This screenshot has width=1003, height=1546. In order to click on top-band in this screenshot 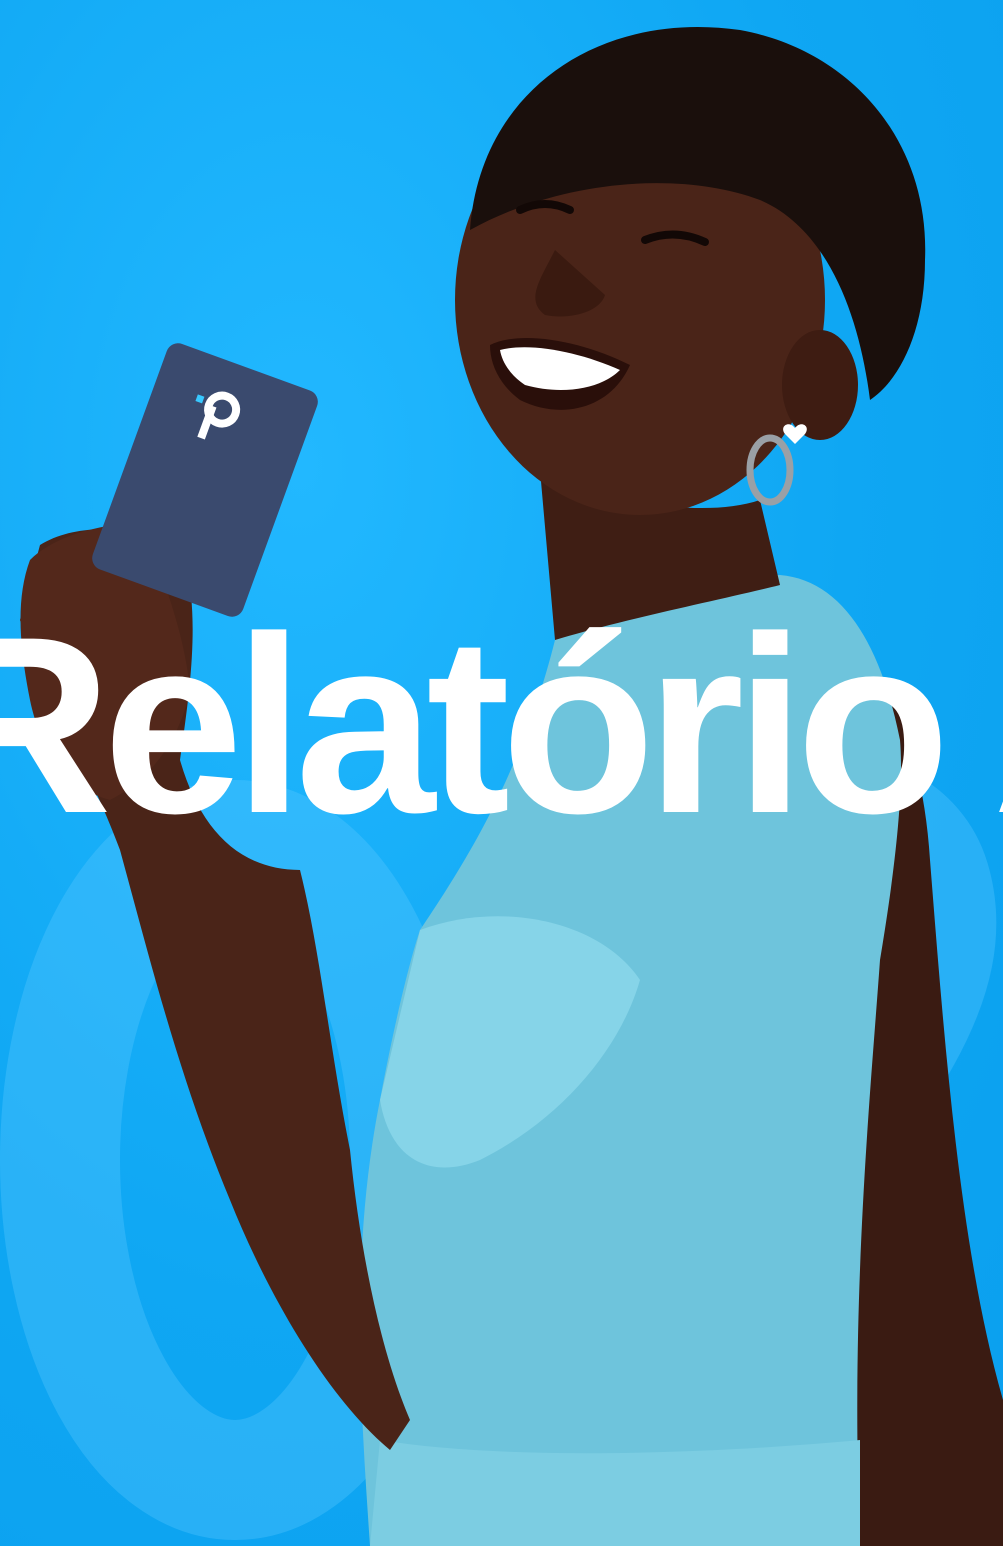, I will do `click(615, 1493)`.